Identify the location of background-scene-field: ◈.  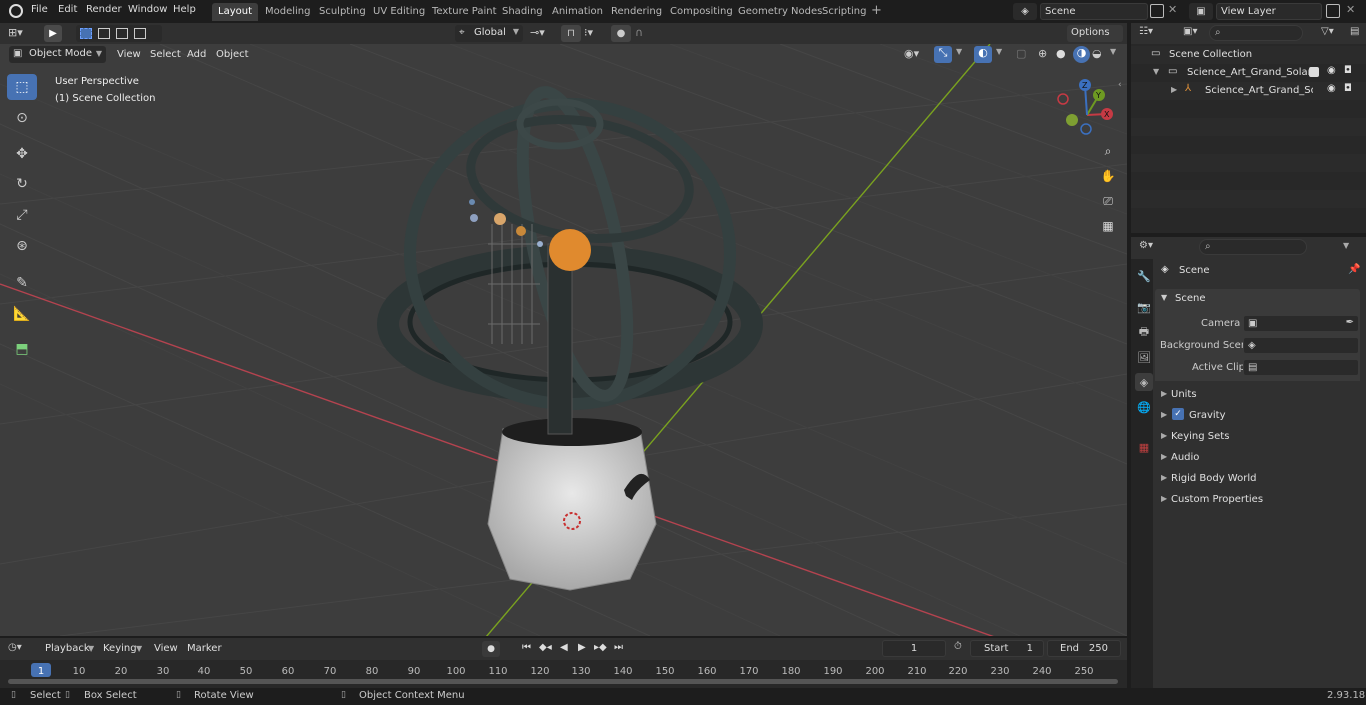
(1301, 345).